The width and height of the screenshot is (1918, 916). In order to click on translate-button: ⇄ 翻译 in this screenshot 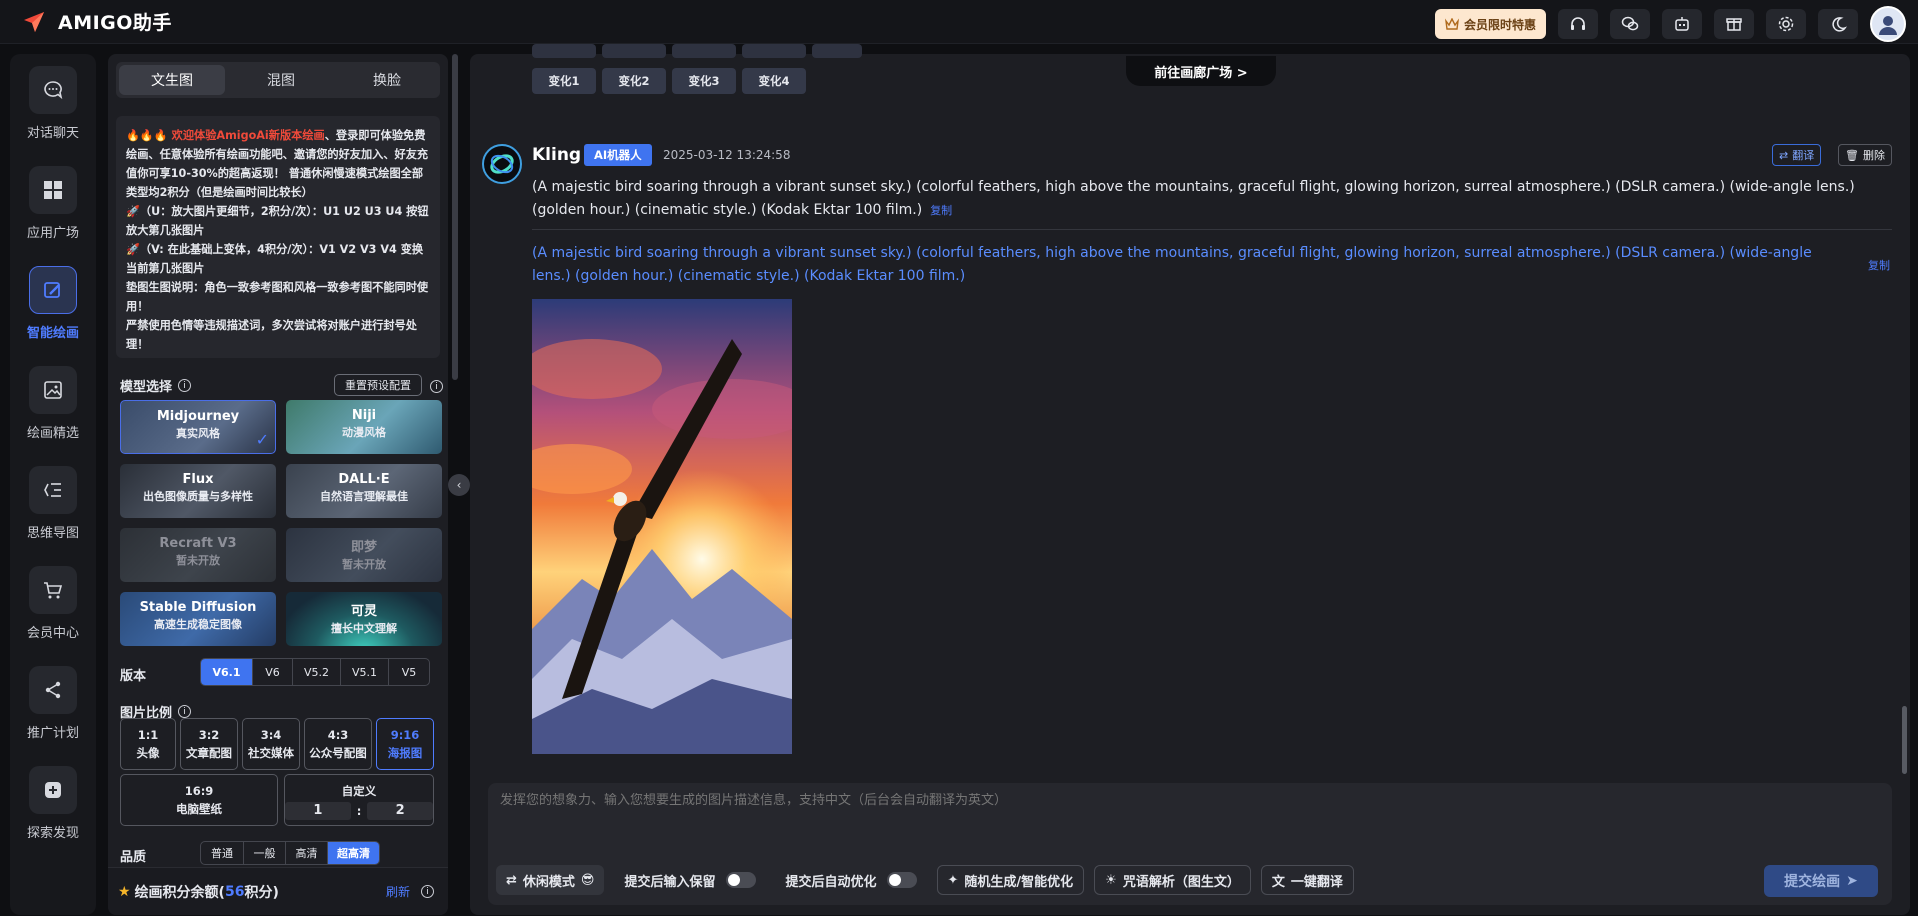, I will do `click(1797, 155)`.